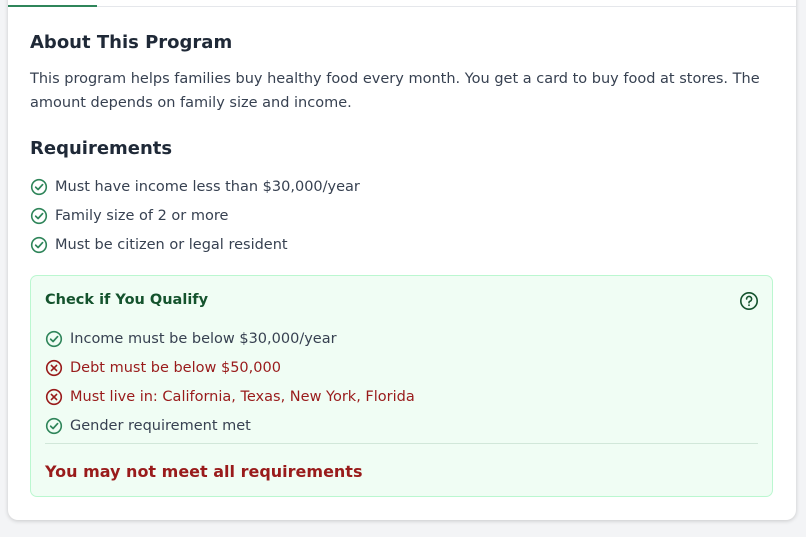 This screenshot has width=806, height=537. Describe the element at coordinates (142, 215) in the screenshot. I see `requirement-label: Family size of 2 or more` at that location.